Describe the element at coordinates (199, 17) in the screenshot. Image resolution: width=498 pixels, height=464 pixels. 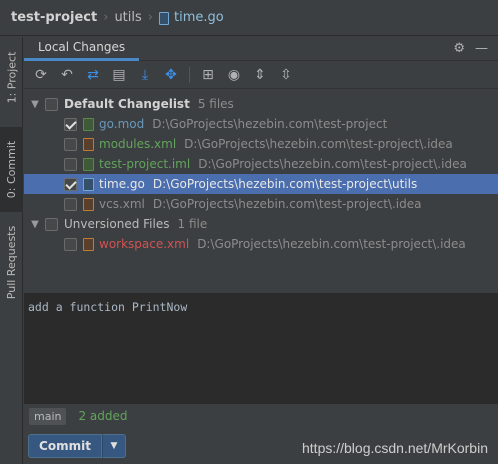
I see `breadcrumb-file: time.go` at that location.